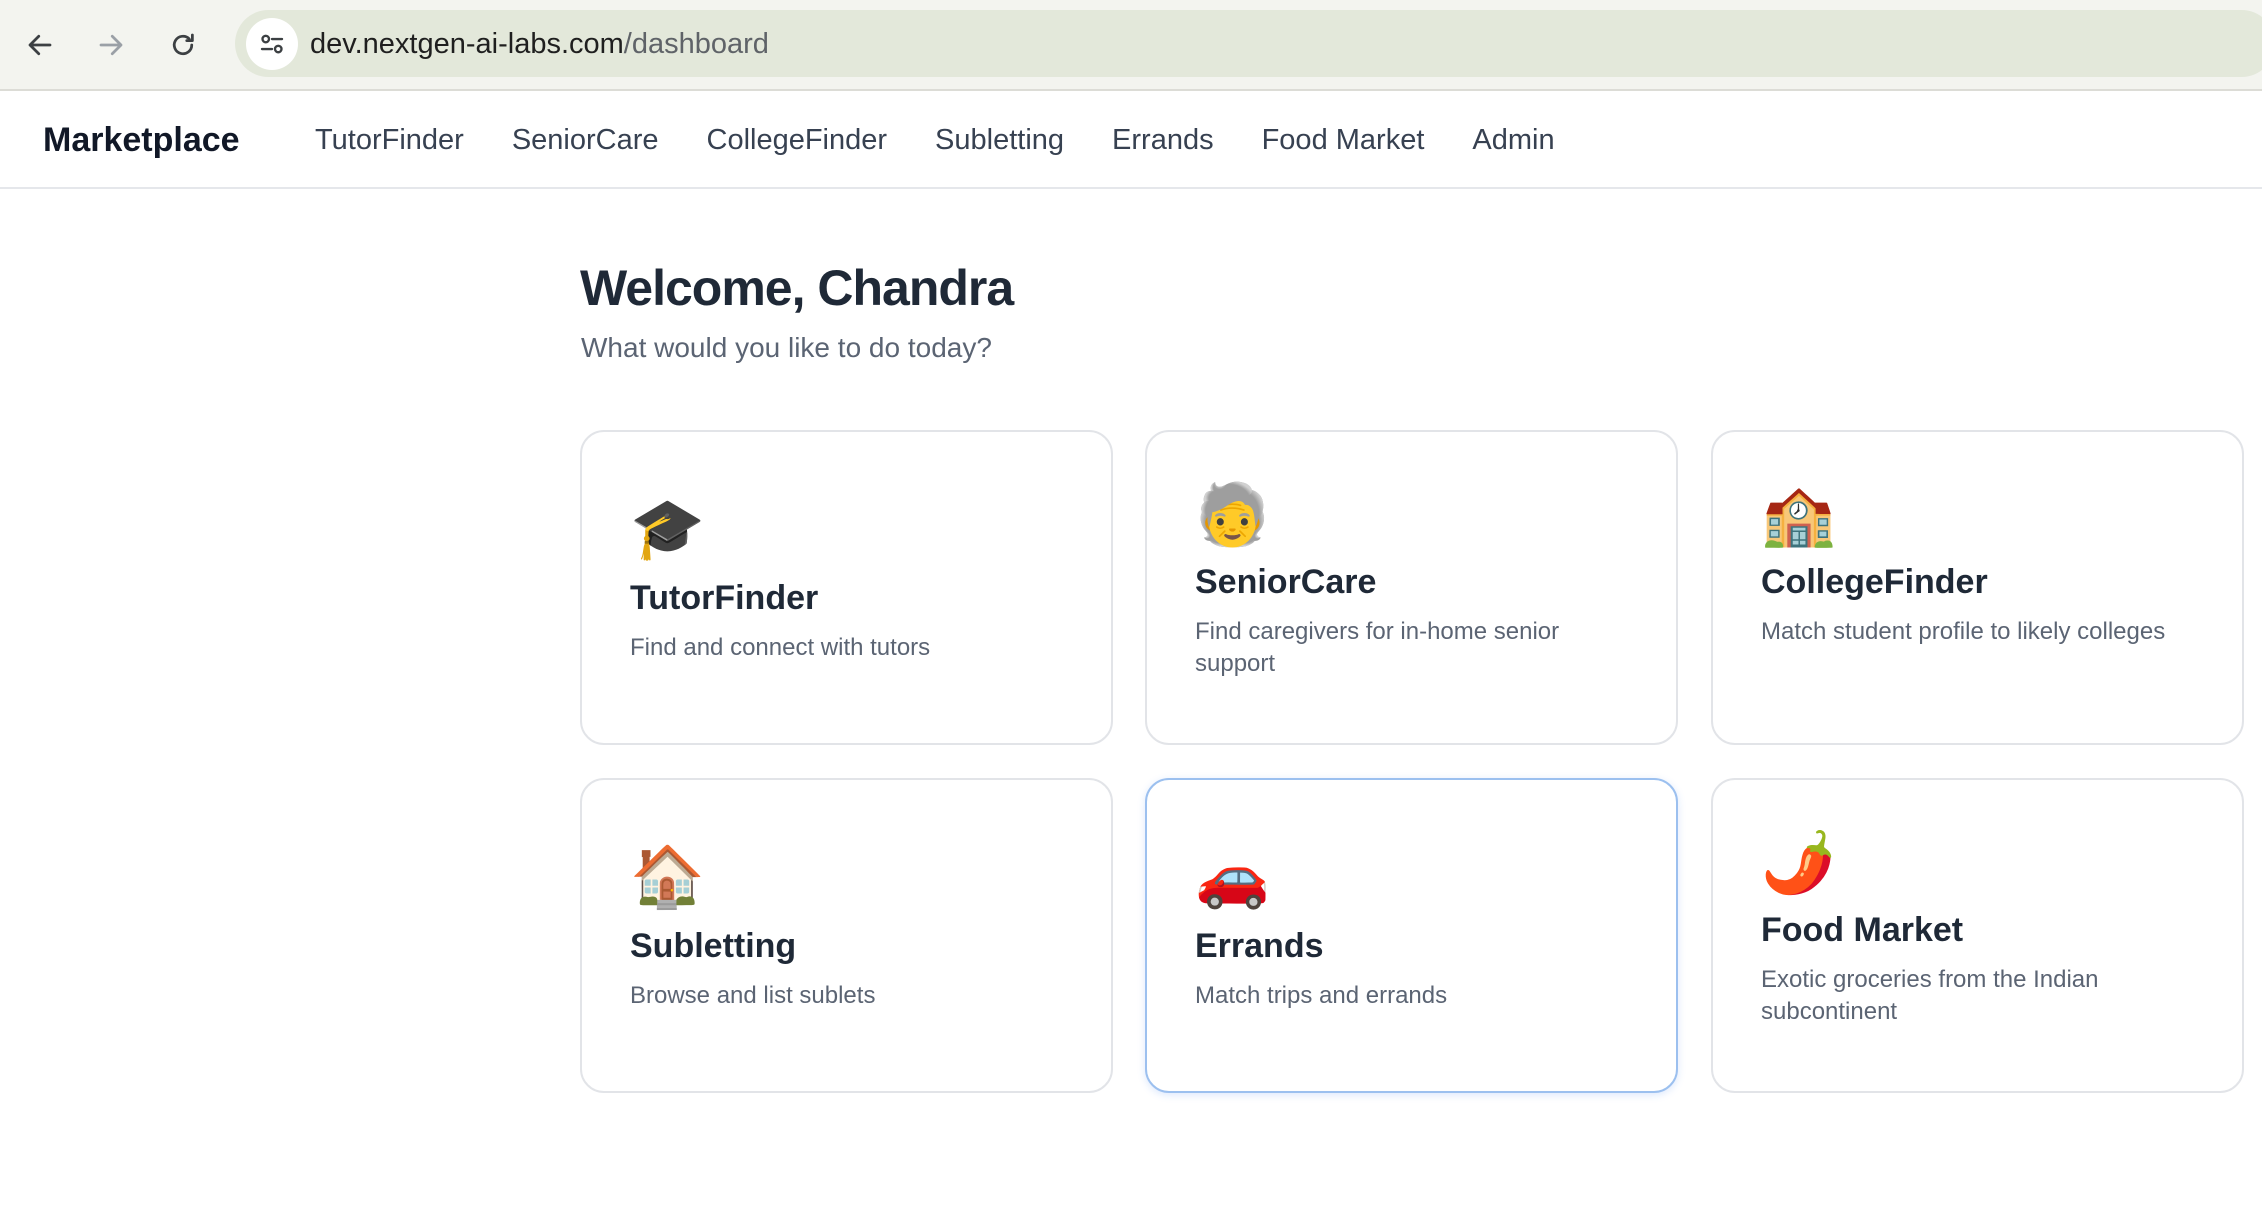 The width and height of the screenshot is (2262, 1212). What do you see at coordinates (141, 140) in the screenshot?
I see `brand-logo: Marketplace` at bounding box center [141, 140].